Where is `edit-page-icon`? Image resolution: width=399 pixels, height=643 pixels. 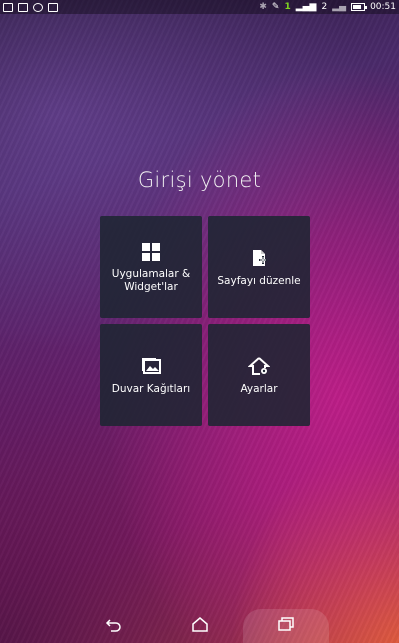
edit-page-icon is located at coordinates (259, 258).